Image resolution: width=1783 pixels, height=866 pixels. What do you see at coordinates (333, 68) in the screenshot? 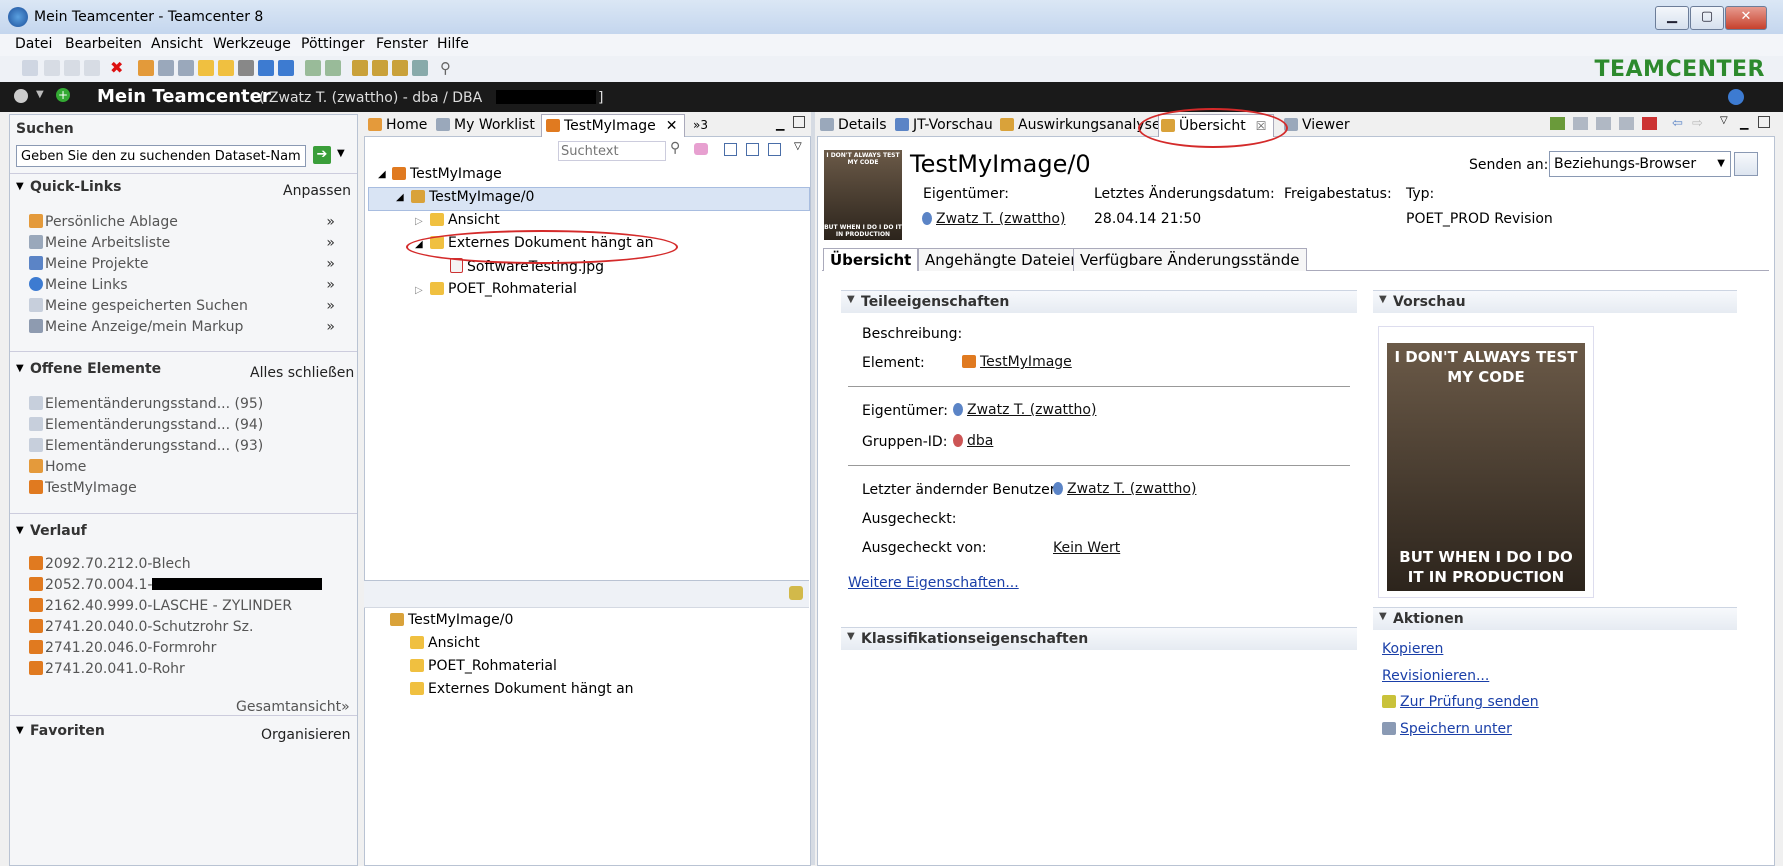
I see `structure2-icon` at bounding box center [333, 68].